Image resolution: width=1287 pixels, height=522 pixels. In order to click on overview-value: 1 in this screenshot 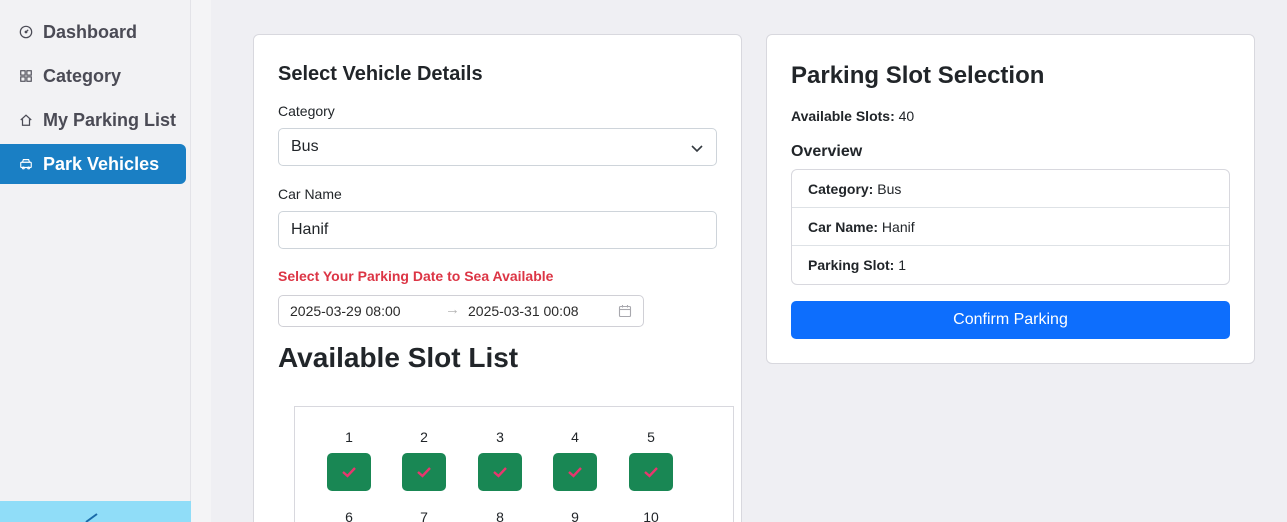, I will do `click(902, 265)`.